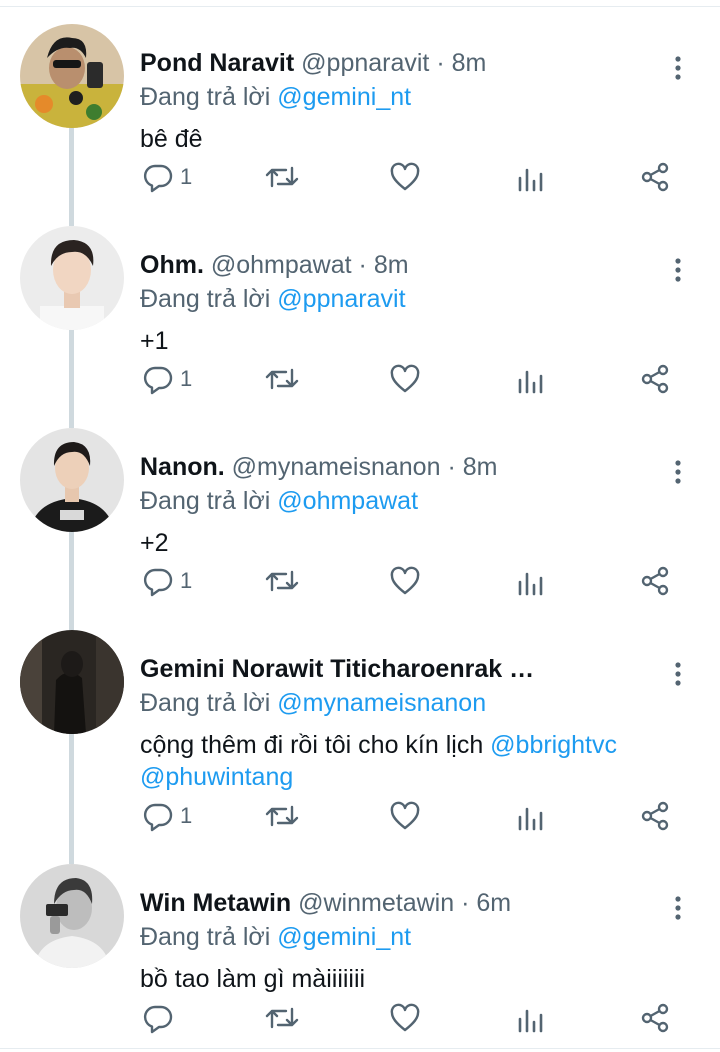  I want to click on bottom-divider, so click(360, 1048).